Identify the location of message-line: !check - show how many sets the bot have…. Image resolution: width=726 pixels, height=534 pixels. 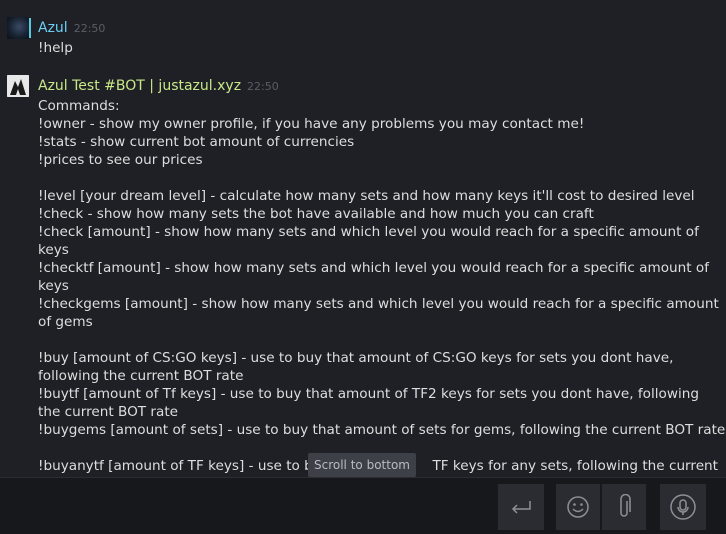
(316, 214).